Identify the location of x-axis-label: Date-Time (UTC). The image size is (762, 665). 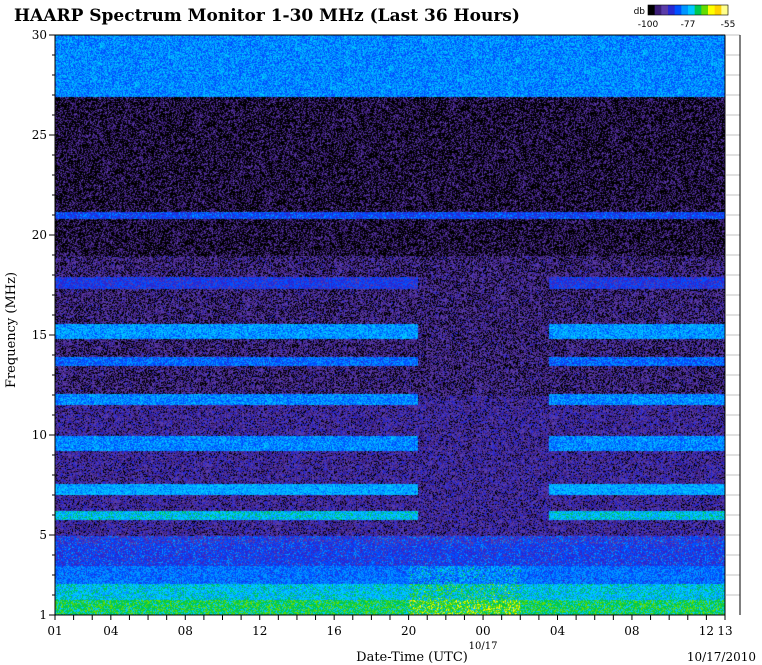
(412, 657).